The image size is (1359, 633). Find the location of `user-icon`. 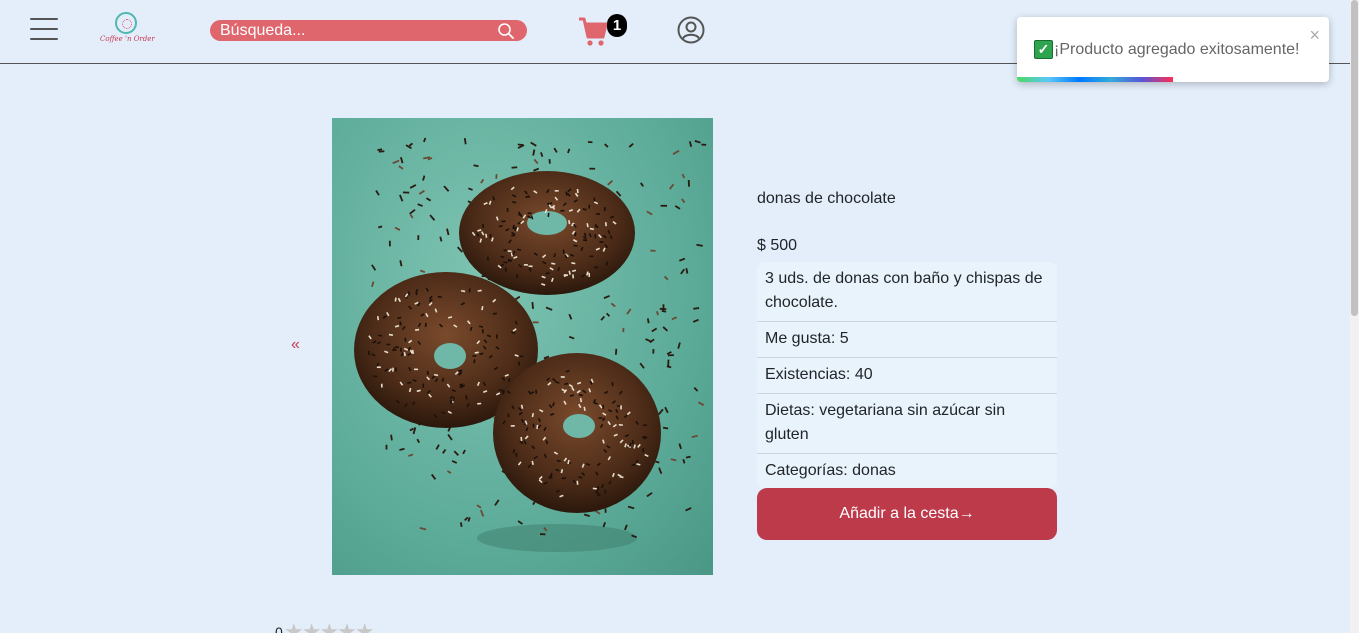

user-icon is located at coordinates (691, 30).